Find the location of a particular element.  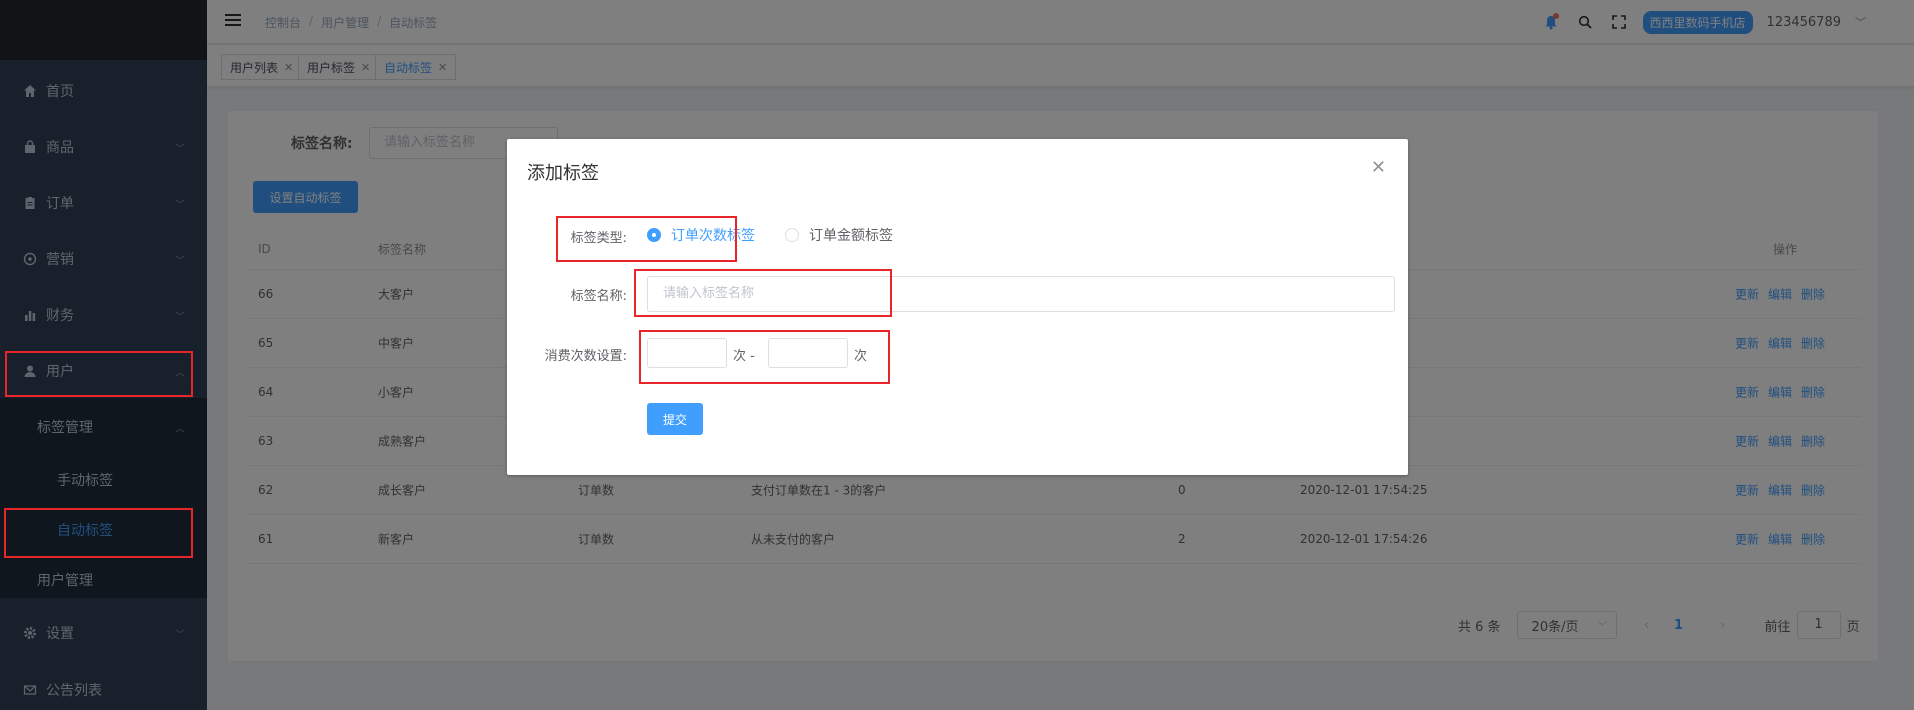

tag-name-input: 请输入标签名称 is located at coordinates (1021, 294).